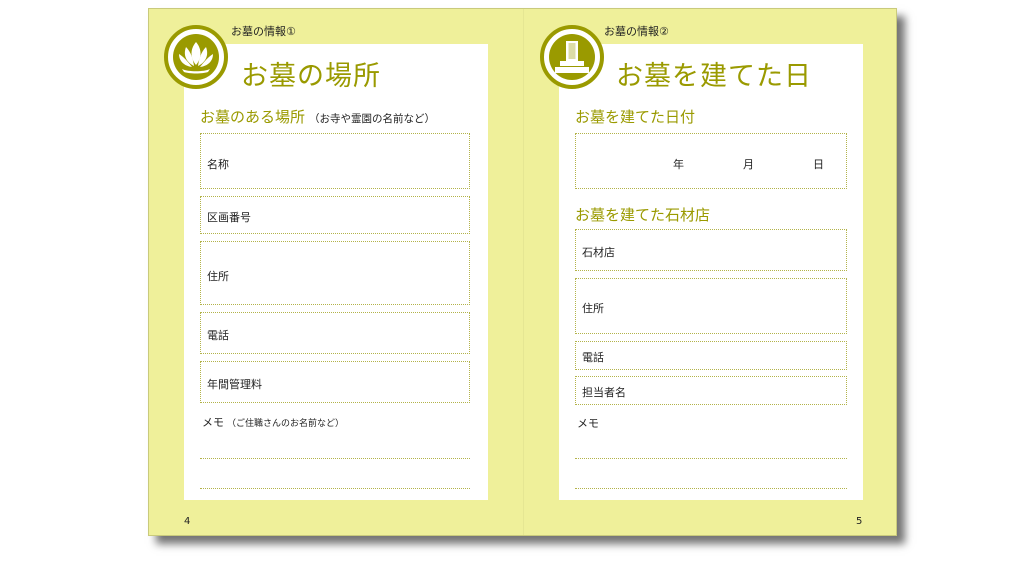 The image size is (1024, 567). Describe the element at coordinates (253, 117) in the screenshot. I see `location-section-title-text: お墓のある場所` at that location.